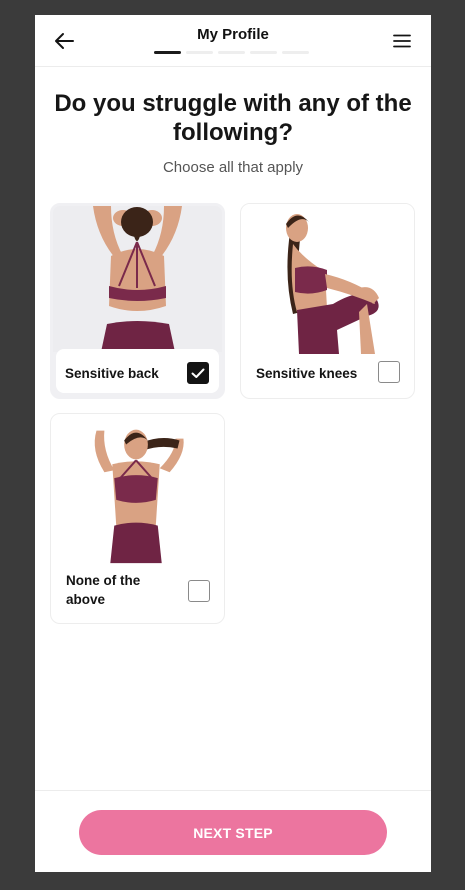 Image resolution: width=465 pixels, height=890 pixels. I want to click on next-step-button: NEXT STEP, so click(233, 832).